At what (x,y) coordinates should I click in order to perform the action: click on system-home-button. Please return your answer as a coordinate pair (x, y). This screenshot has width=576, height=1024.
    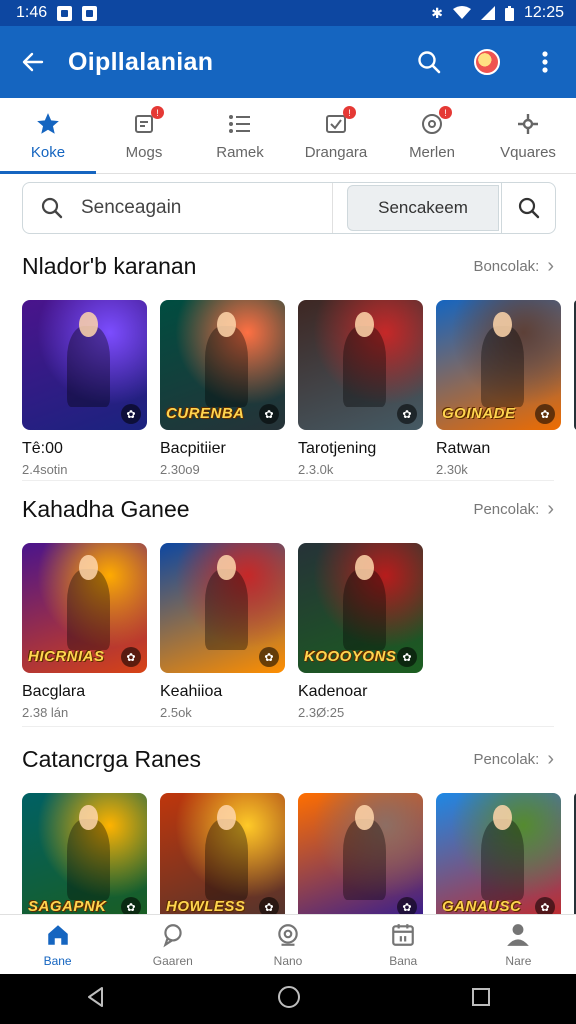
    Looking at the image, I should click on (289, 999).